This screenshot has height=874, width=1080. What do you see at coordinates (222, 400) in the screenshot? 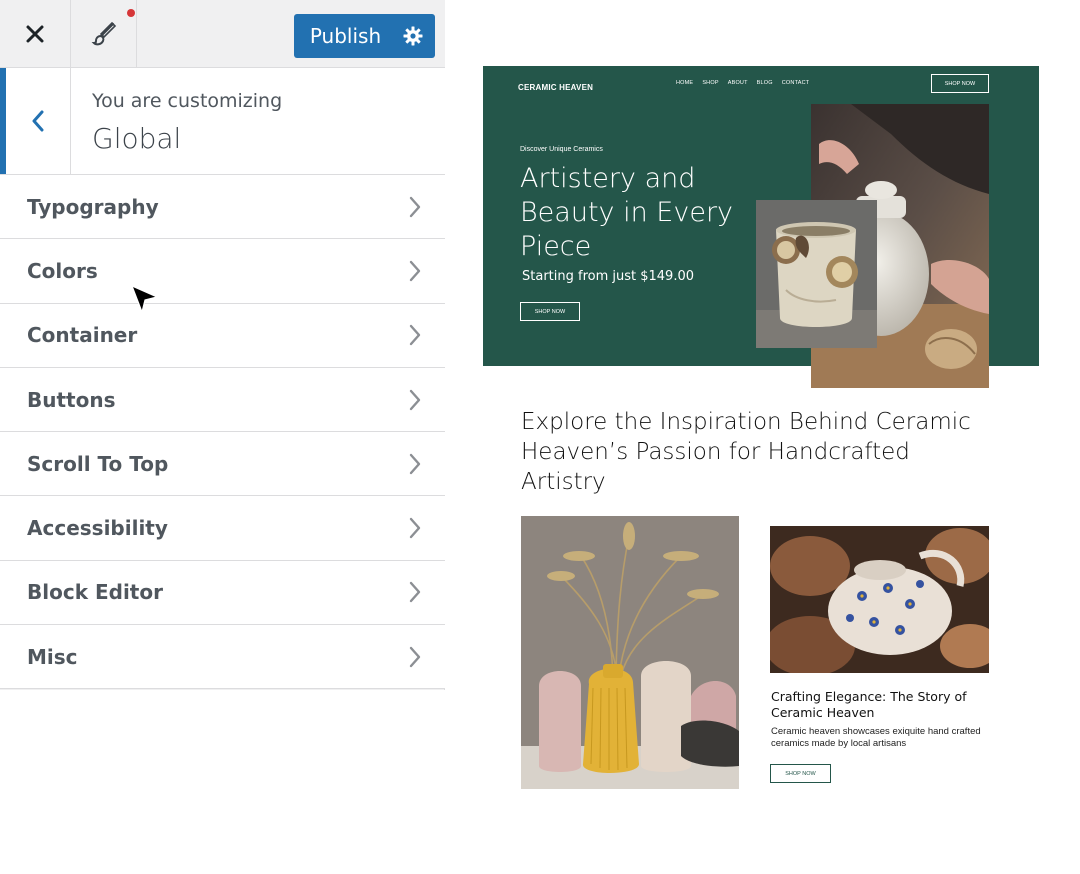
I see `menu-item-buttons: Buttons` at bounding box center [222, 400].